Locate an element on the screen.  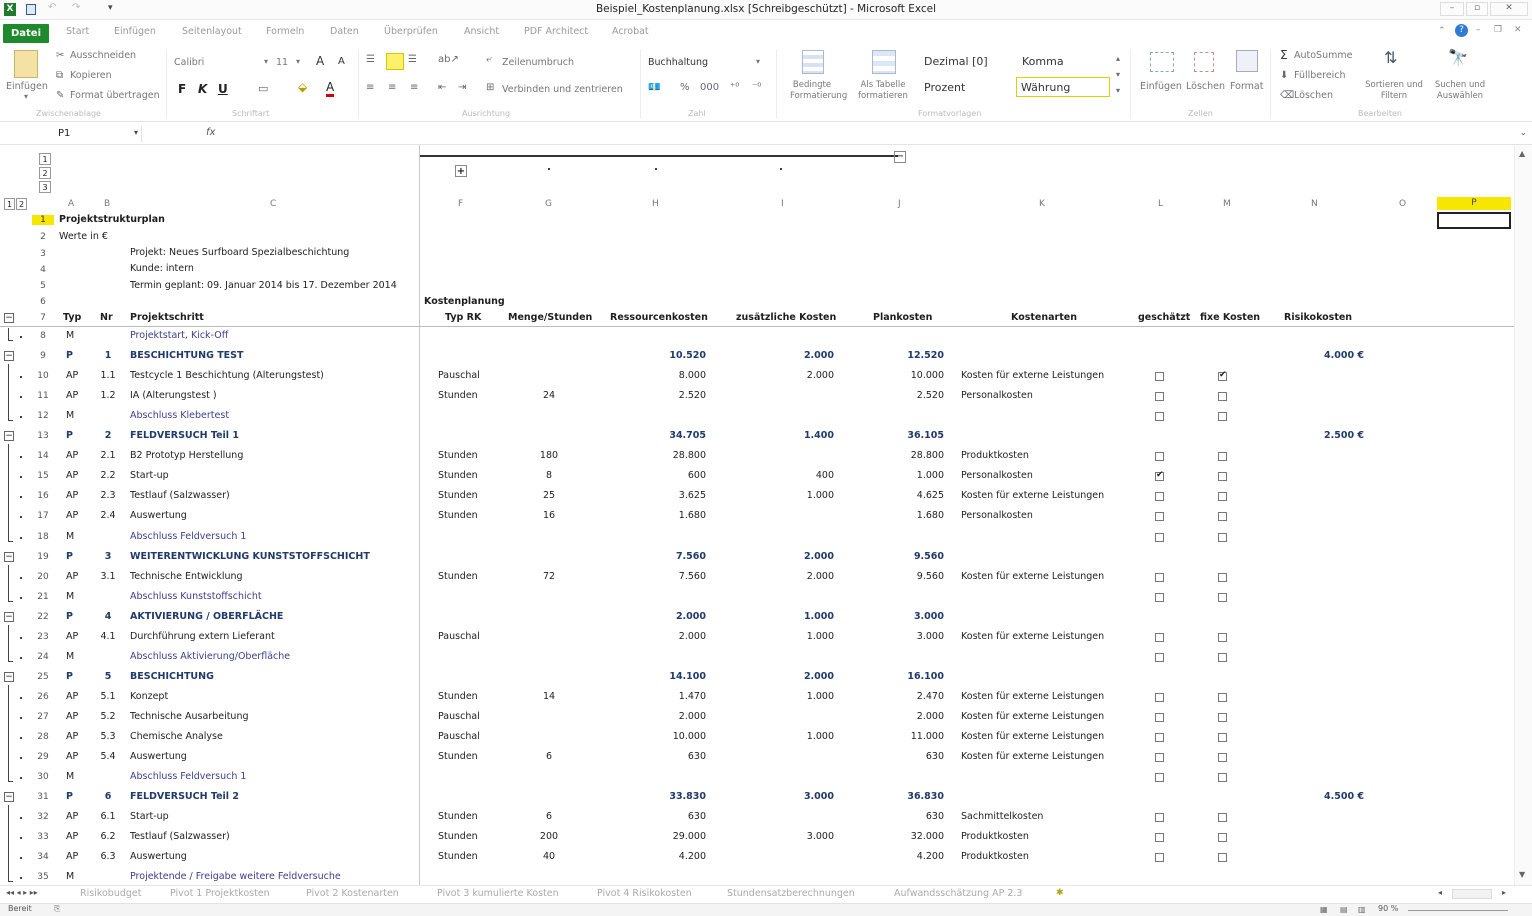
row-number-1: 1 is located at coordinates (43, 220).